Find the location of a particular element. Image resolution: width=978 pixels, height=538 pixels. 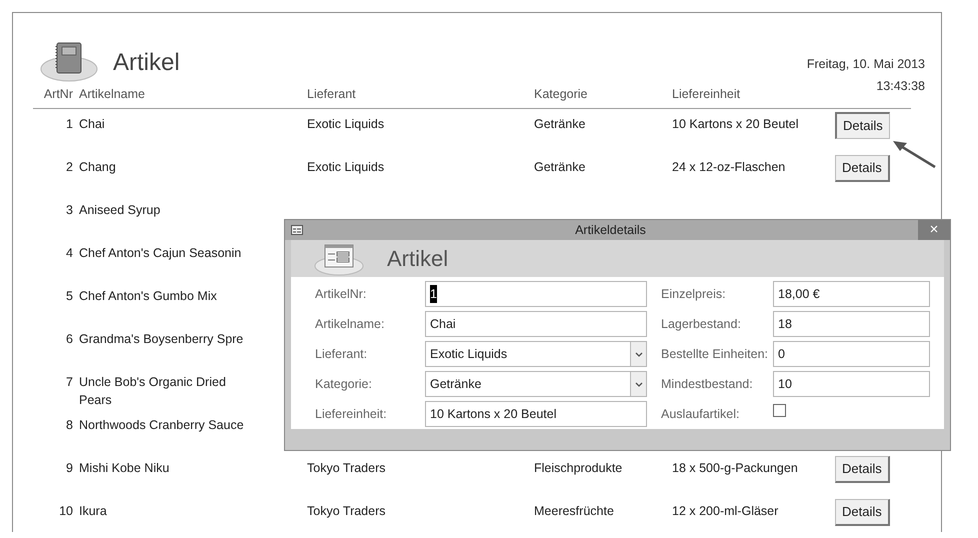

article-name: Chef Anton's Cajun Seasonin is located at coordinates (160, 253).